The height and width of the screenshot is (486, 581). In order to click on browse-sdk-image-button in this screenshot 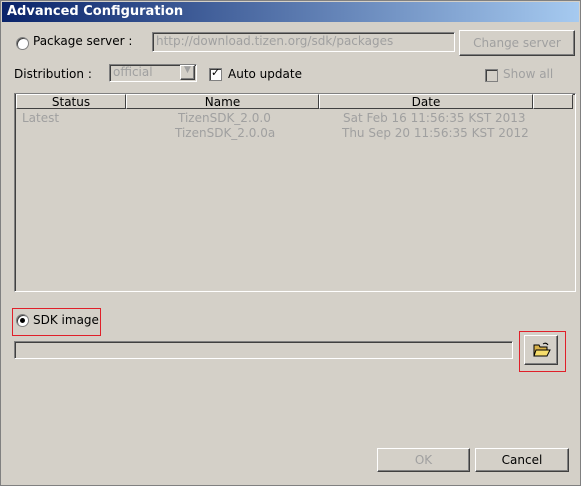, I will do `click(541, 350)`.